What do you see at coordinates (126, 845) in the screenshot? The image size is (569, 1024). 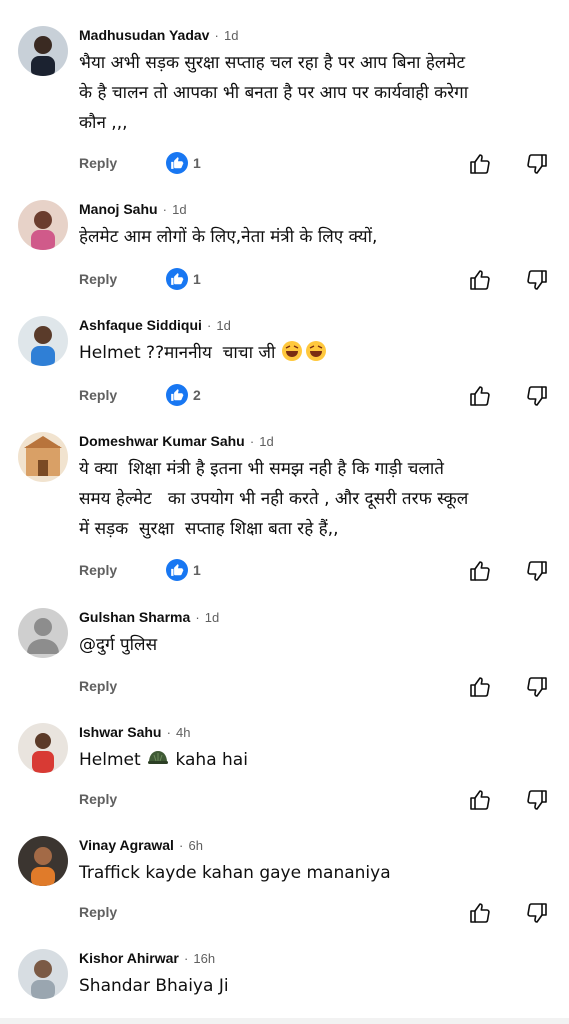 I see `author-name: Vinay Agrawal` at bounding box center [126, 845].